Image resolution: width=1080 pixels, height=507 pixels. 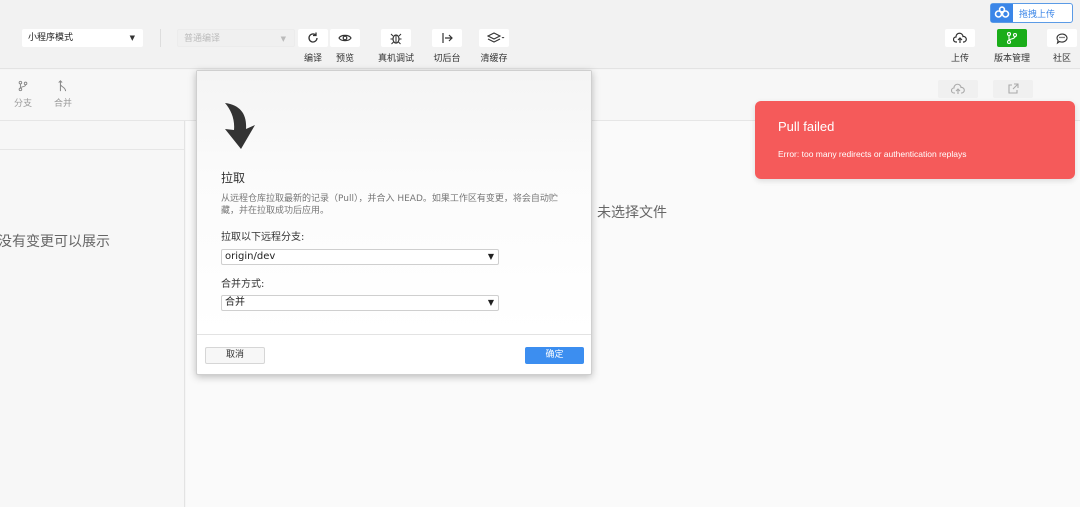 What do you see at coordinates (51, 38) in the screenshot?
I see `mode-select-value: 小程序模式` at bounding box center [51, 38].